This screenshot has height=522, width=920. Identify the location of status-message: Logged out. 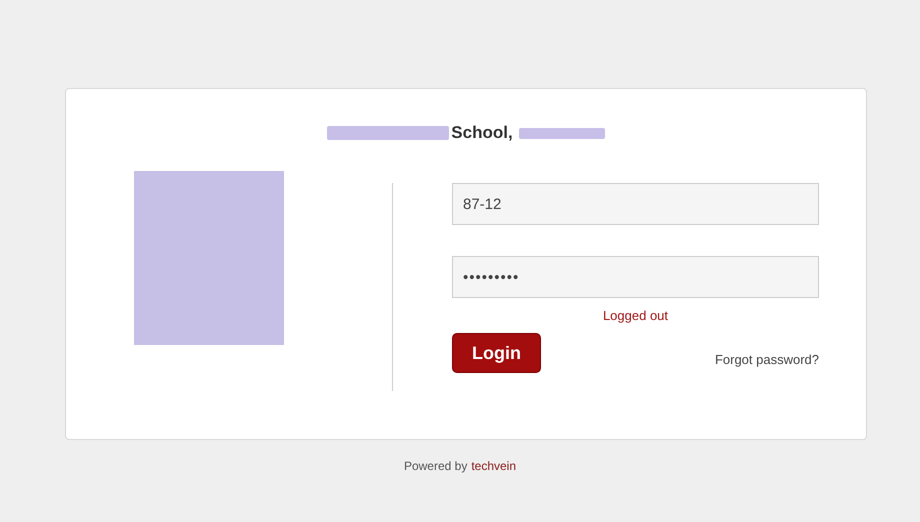
(635, 315).